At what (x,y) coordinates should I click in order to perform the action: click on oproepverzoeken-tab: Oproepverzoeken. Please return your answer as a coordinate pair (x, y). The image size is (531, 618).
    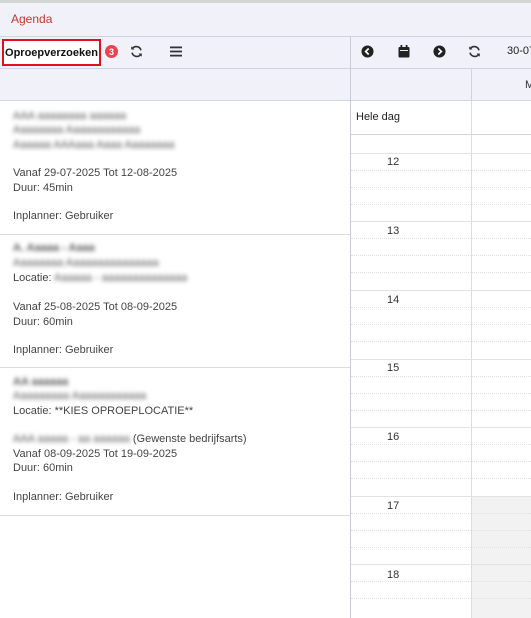
    Looking at the image, I should click on (51, 52).